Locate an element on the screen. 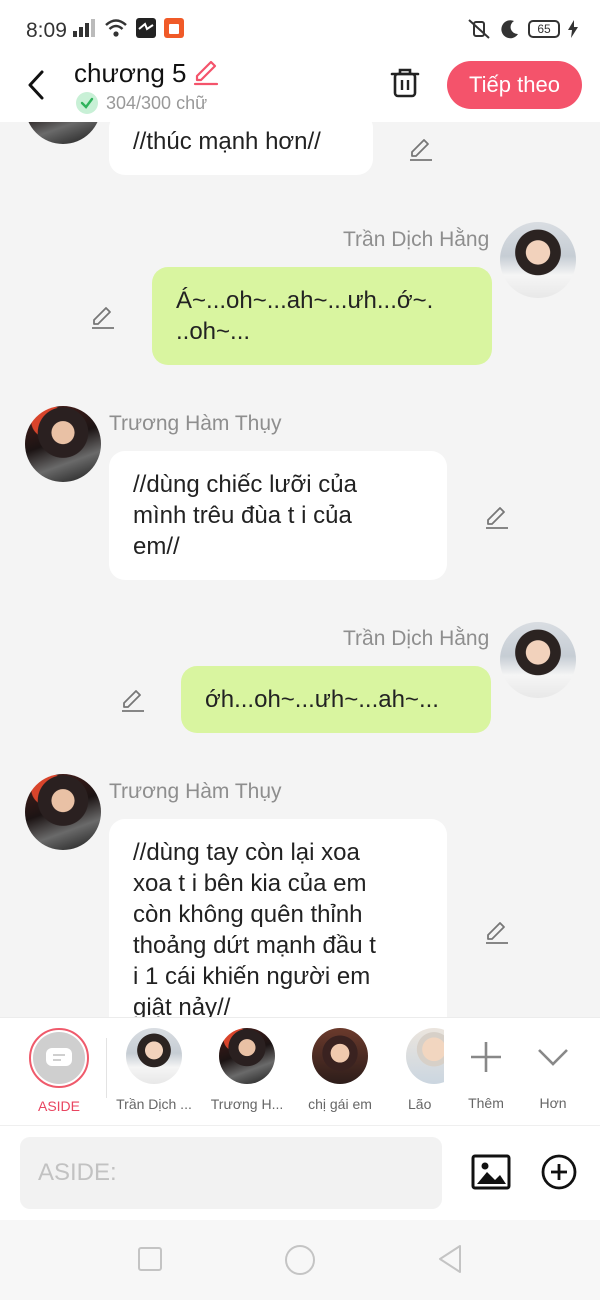  charging-icon is located at coordinates (573, 29).